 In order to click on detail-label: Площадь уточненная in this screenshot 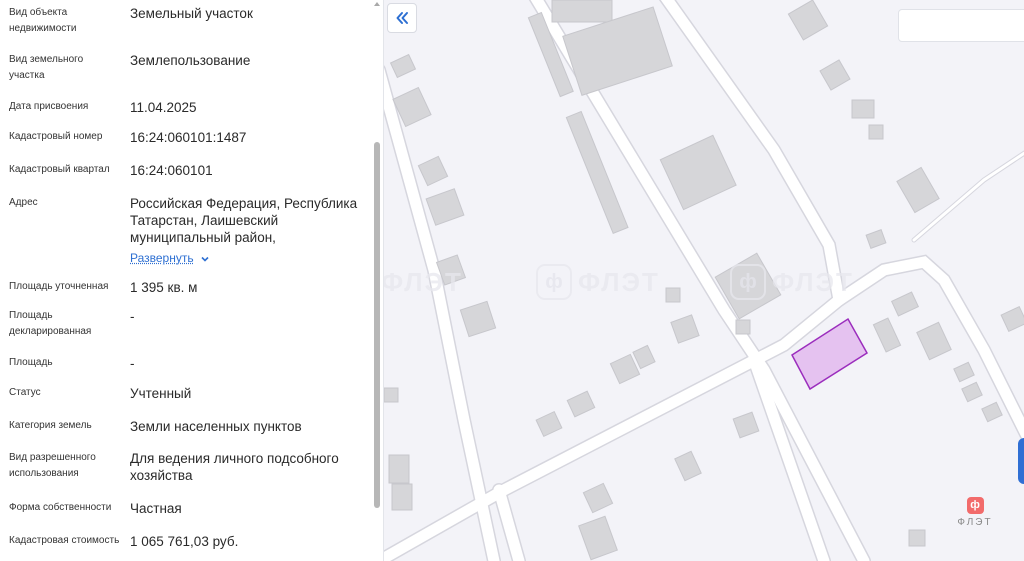, I will do `click(59, 286)`.